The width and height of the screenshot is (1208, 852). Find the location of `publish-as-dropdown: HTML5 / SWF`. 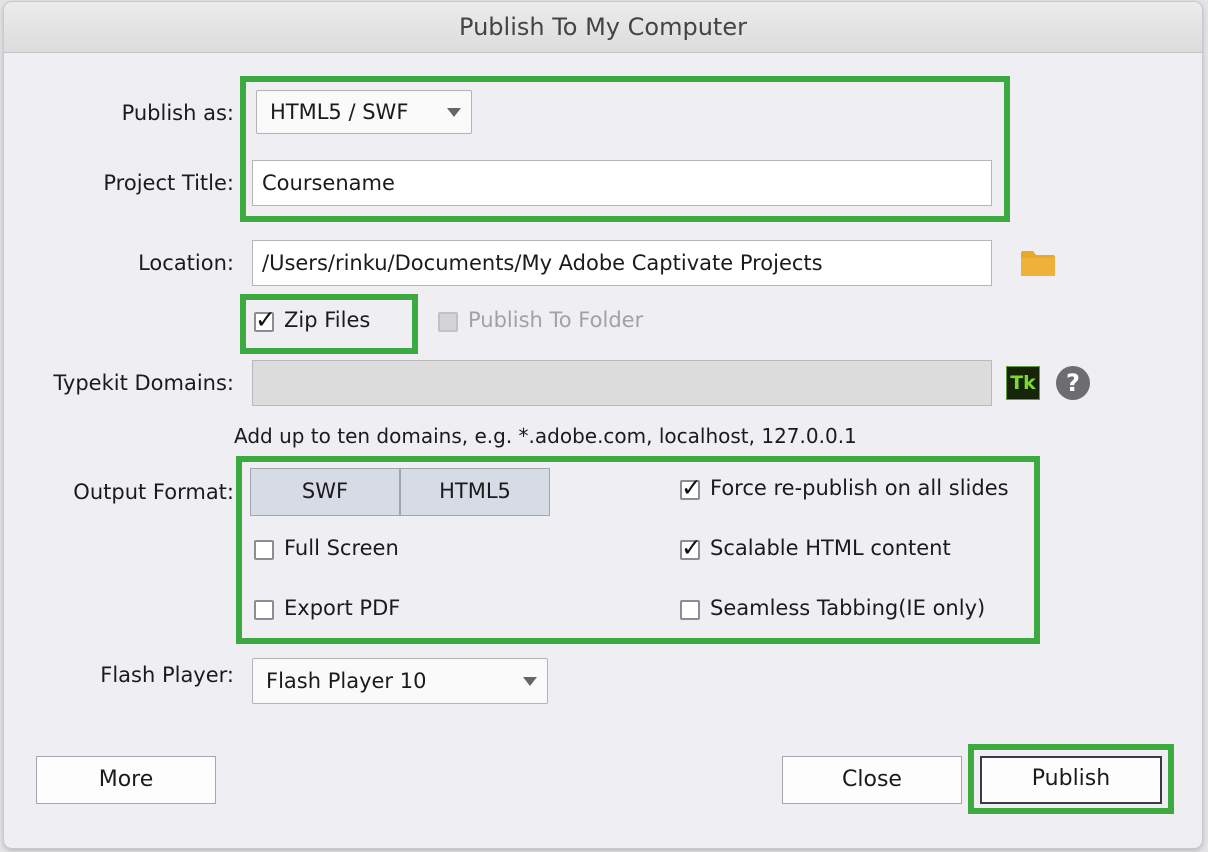

publish-as-dropdown: HTML5 / SWF is located at coordinates (364, 112).